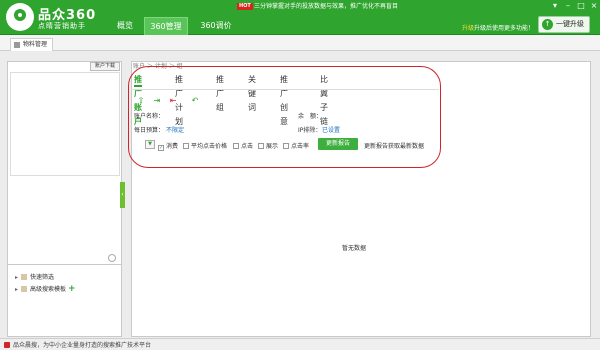  I want to click on nav-tab-360-manage: 360管理, so click(166, 26).